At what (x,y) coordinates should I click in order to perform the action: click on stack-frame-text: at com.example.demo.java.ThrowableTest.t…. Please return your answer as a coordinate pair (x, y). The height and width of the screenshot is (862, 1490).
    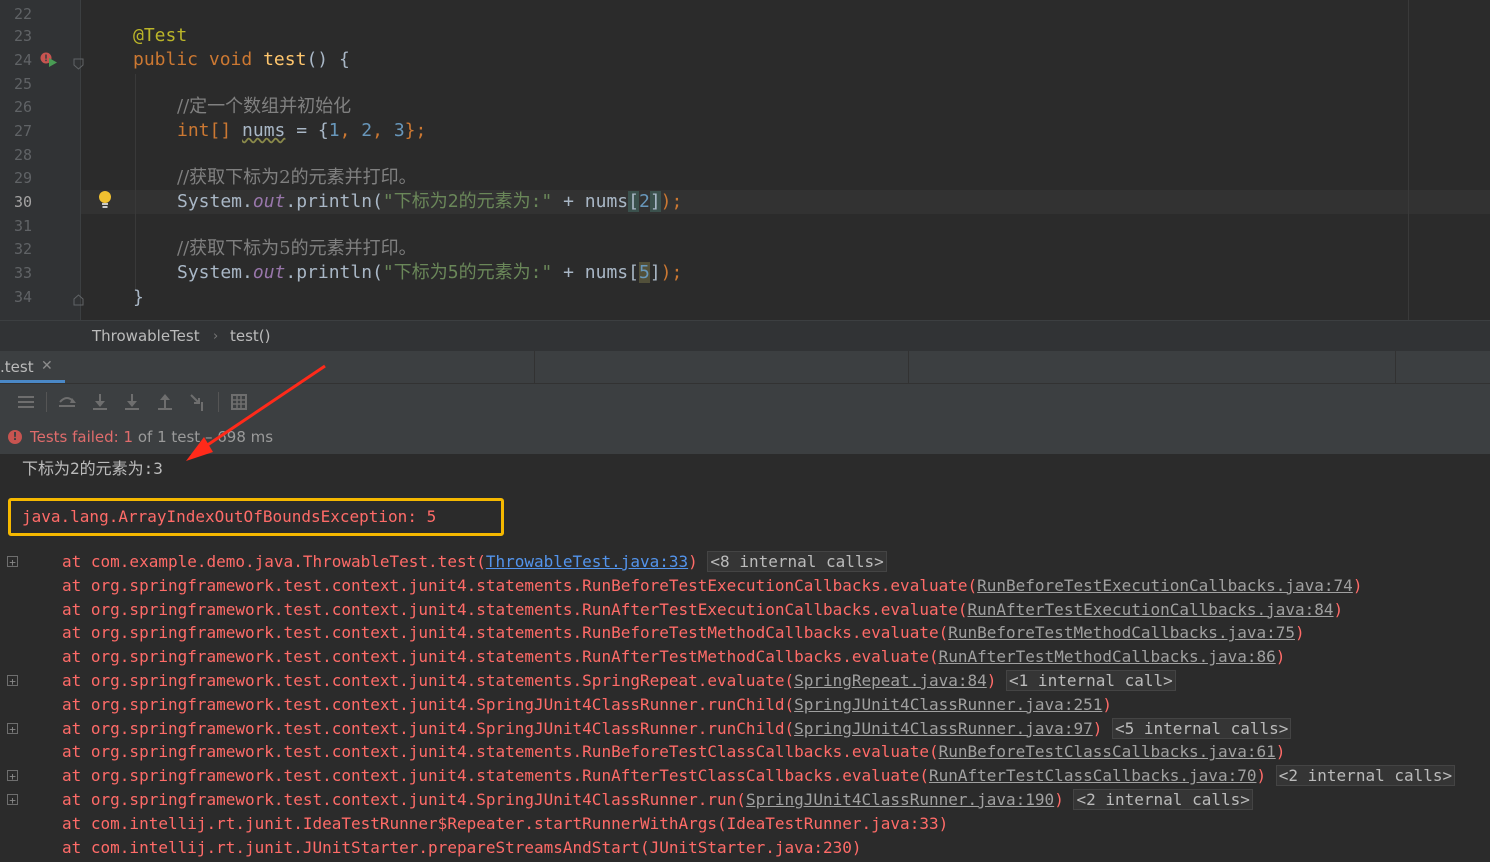
    Looking at the image, I should click on (274, 561).